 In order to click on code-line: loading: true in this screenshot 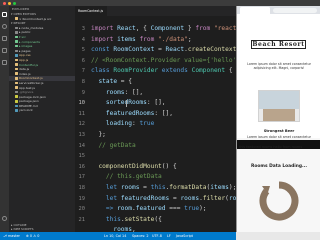, I will do `click(163, 124)`.